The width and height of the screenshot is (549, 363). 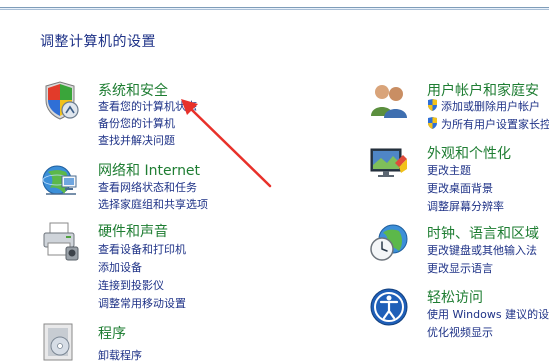 I want to click on category-title-clock: 时钟、语言和区域, so click(x=483, y=233).